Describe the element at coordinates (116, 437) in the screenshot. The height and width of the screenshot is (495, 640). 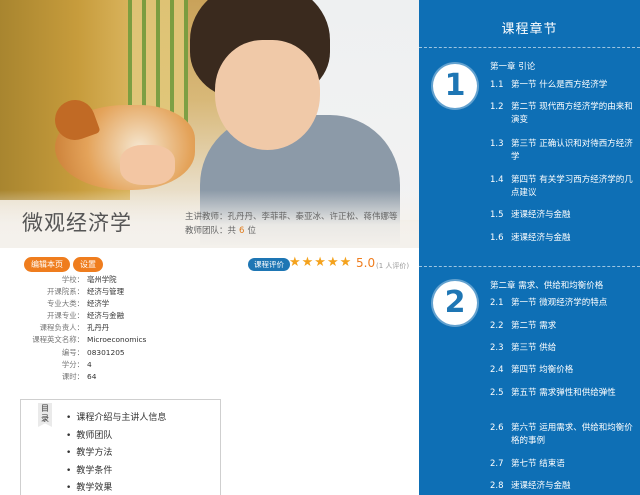
I see `toc-item-team: 教师团队` at that location.